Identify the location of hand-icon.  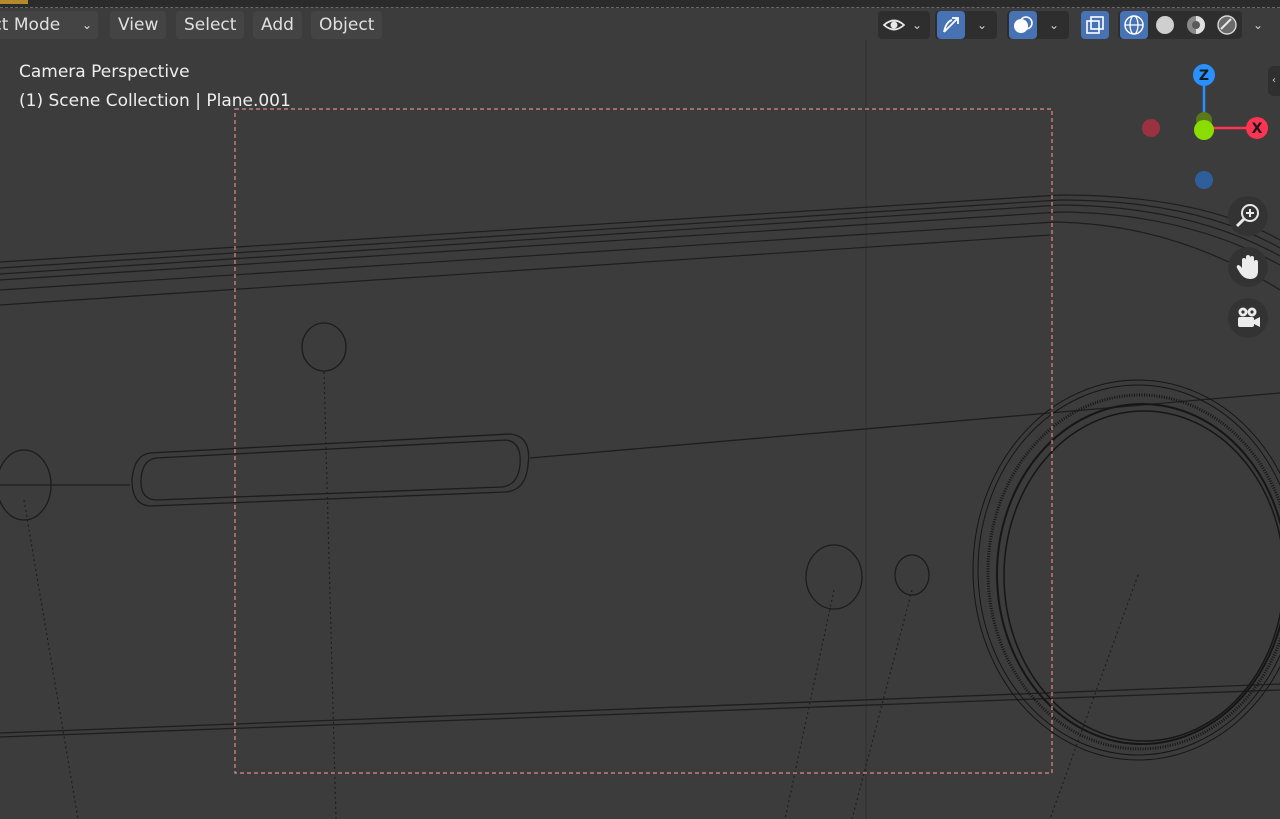
(1248, 267).